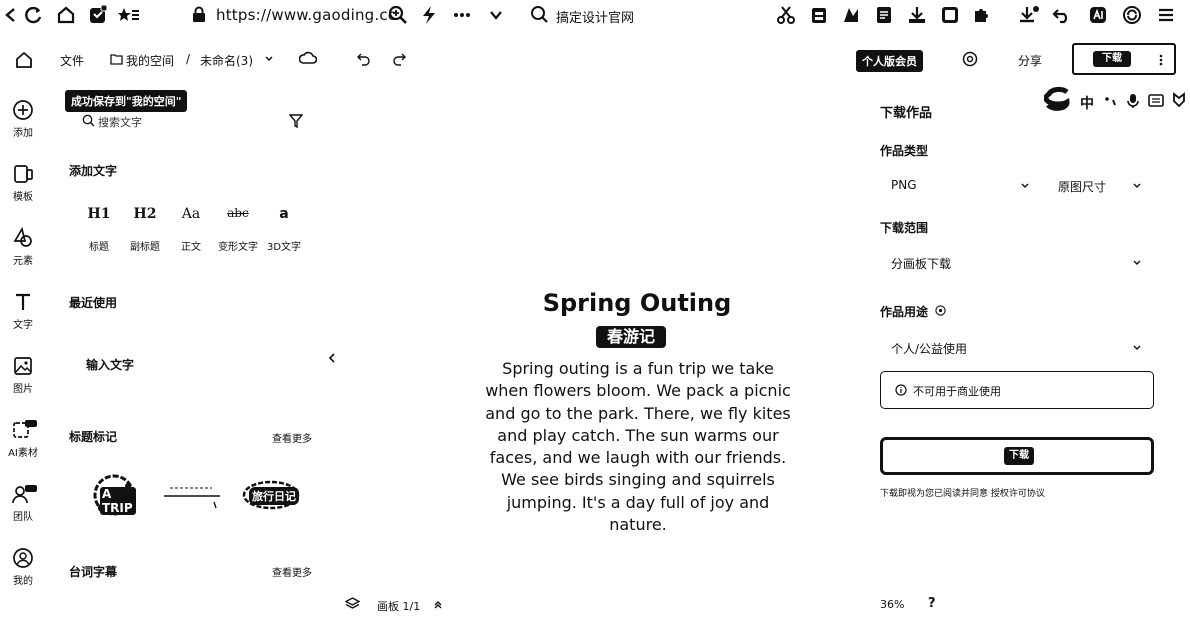  Describe the element at coordinates (1112, 59) in the screenshot. I see `download-top-label: 下载` at that location.